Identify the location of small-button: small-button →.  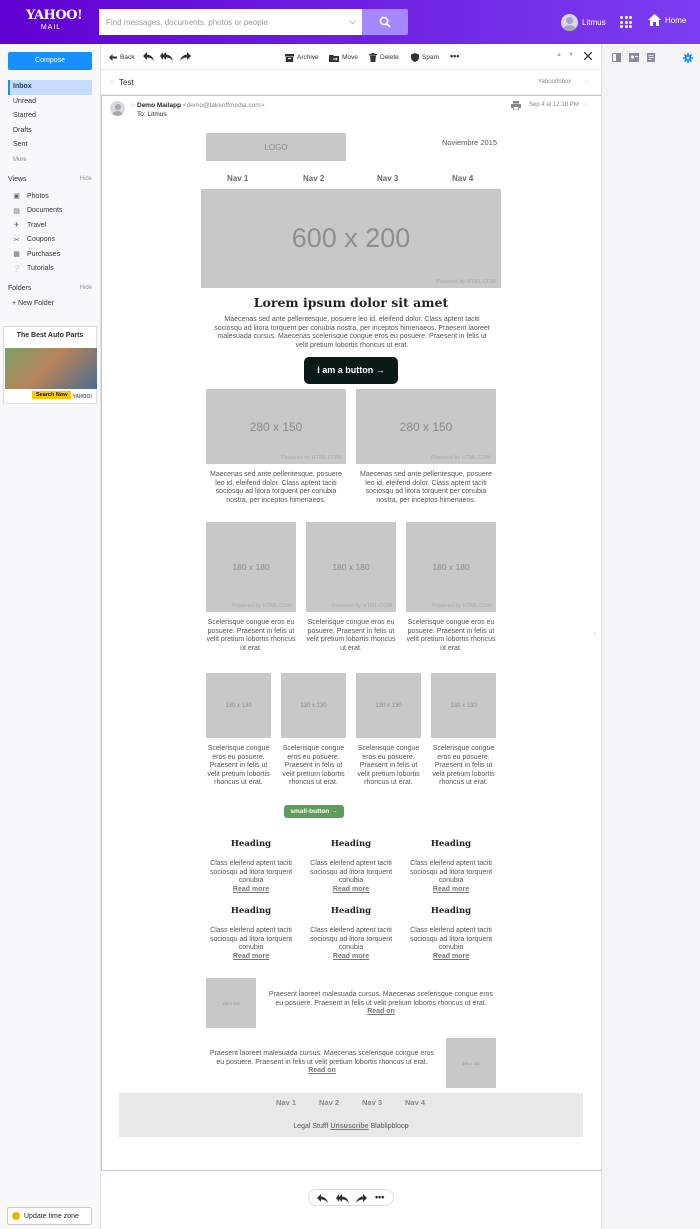
(314, 811).